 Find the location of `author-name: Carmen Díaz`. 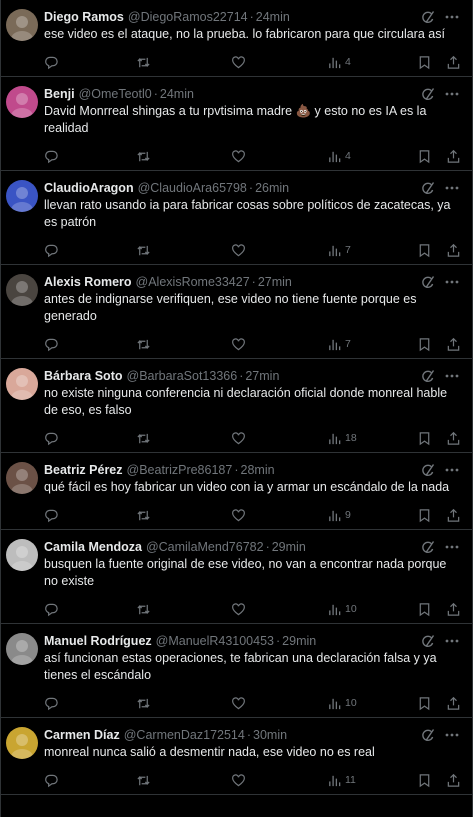

author-name: Carmen Díaz is located at coordinates (82, 735).